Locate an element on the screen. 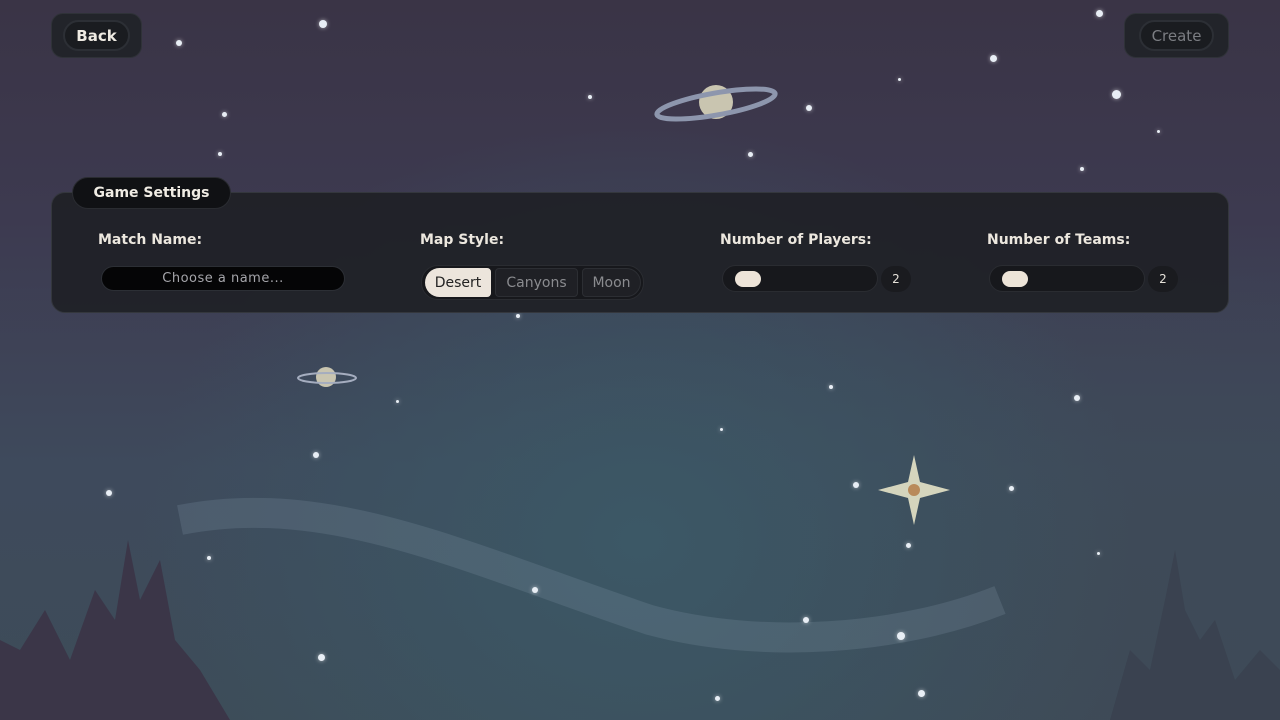 The image size is (1280, 720). players-slider is located at coordinates (800, 278).